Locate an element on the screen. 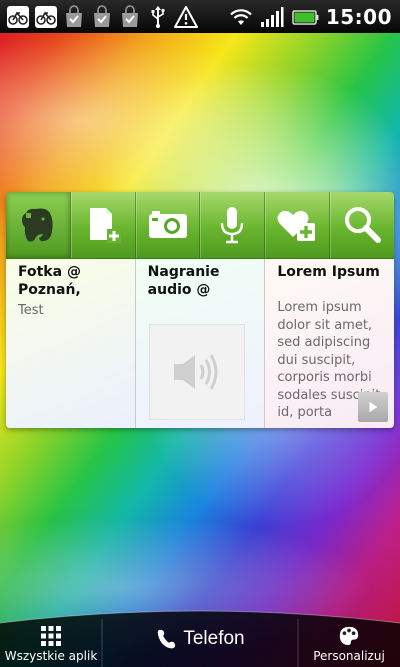 Image resolution: width=400 pixels, height=667 pixels. note-subtitle: Test is located at coordinates (31, 310).